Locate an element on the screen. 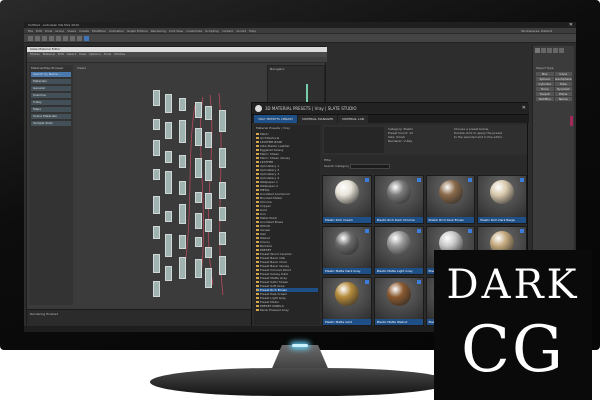 This screenshot has width=600, height=401. create-object-button: Name is located at coordinates (563, 99).